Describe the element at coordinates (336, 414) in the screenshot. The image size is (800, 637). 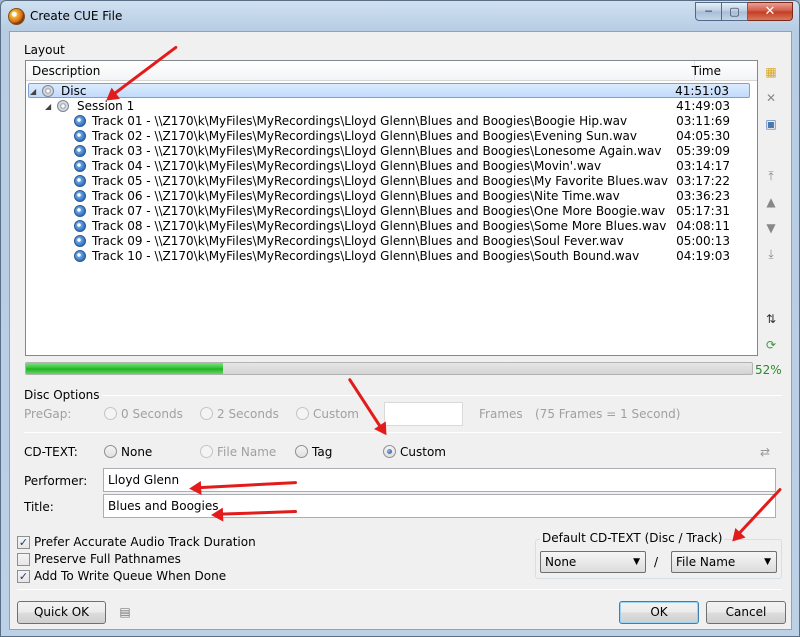
I see `pregap-custom-label: Custom` at that location.